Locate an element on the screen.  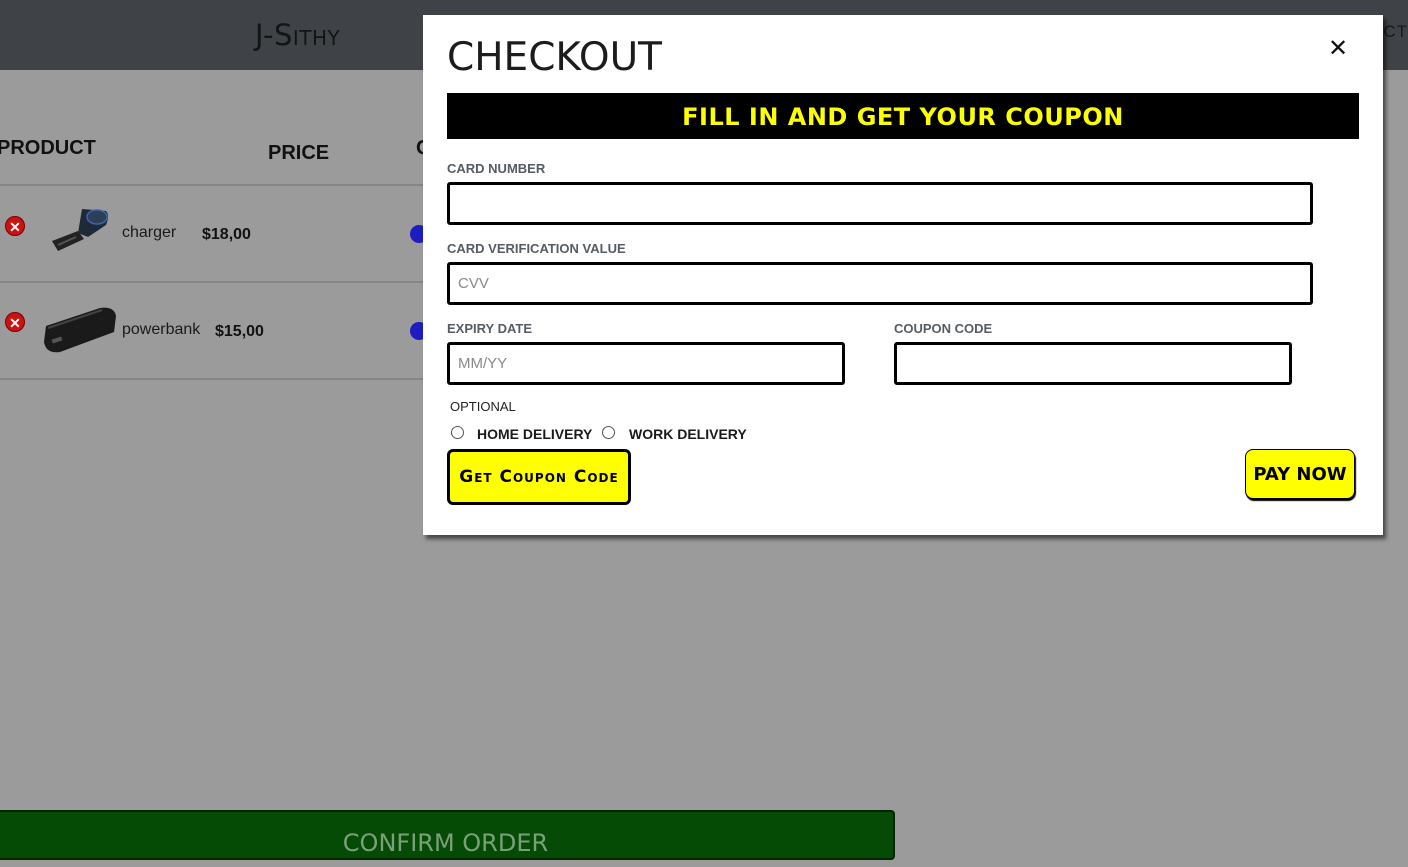
get-coupon-code-button: Get Coupon Code is located at coordinates (539, 477).